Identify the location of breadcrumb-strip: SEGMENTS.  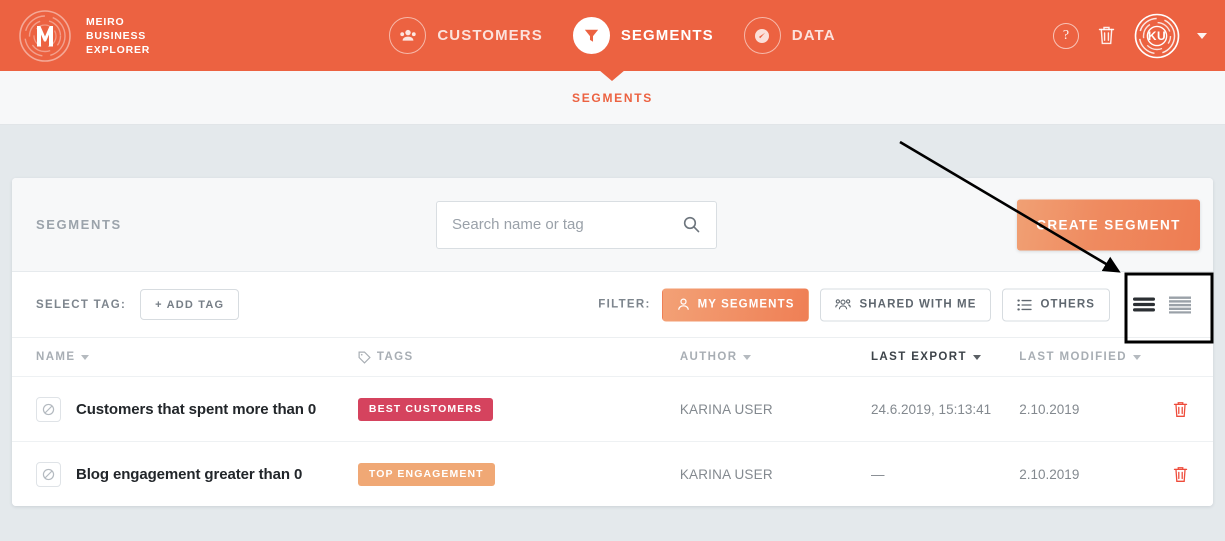
(612, 97).